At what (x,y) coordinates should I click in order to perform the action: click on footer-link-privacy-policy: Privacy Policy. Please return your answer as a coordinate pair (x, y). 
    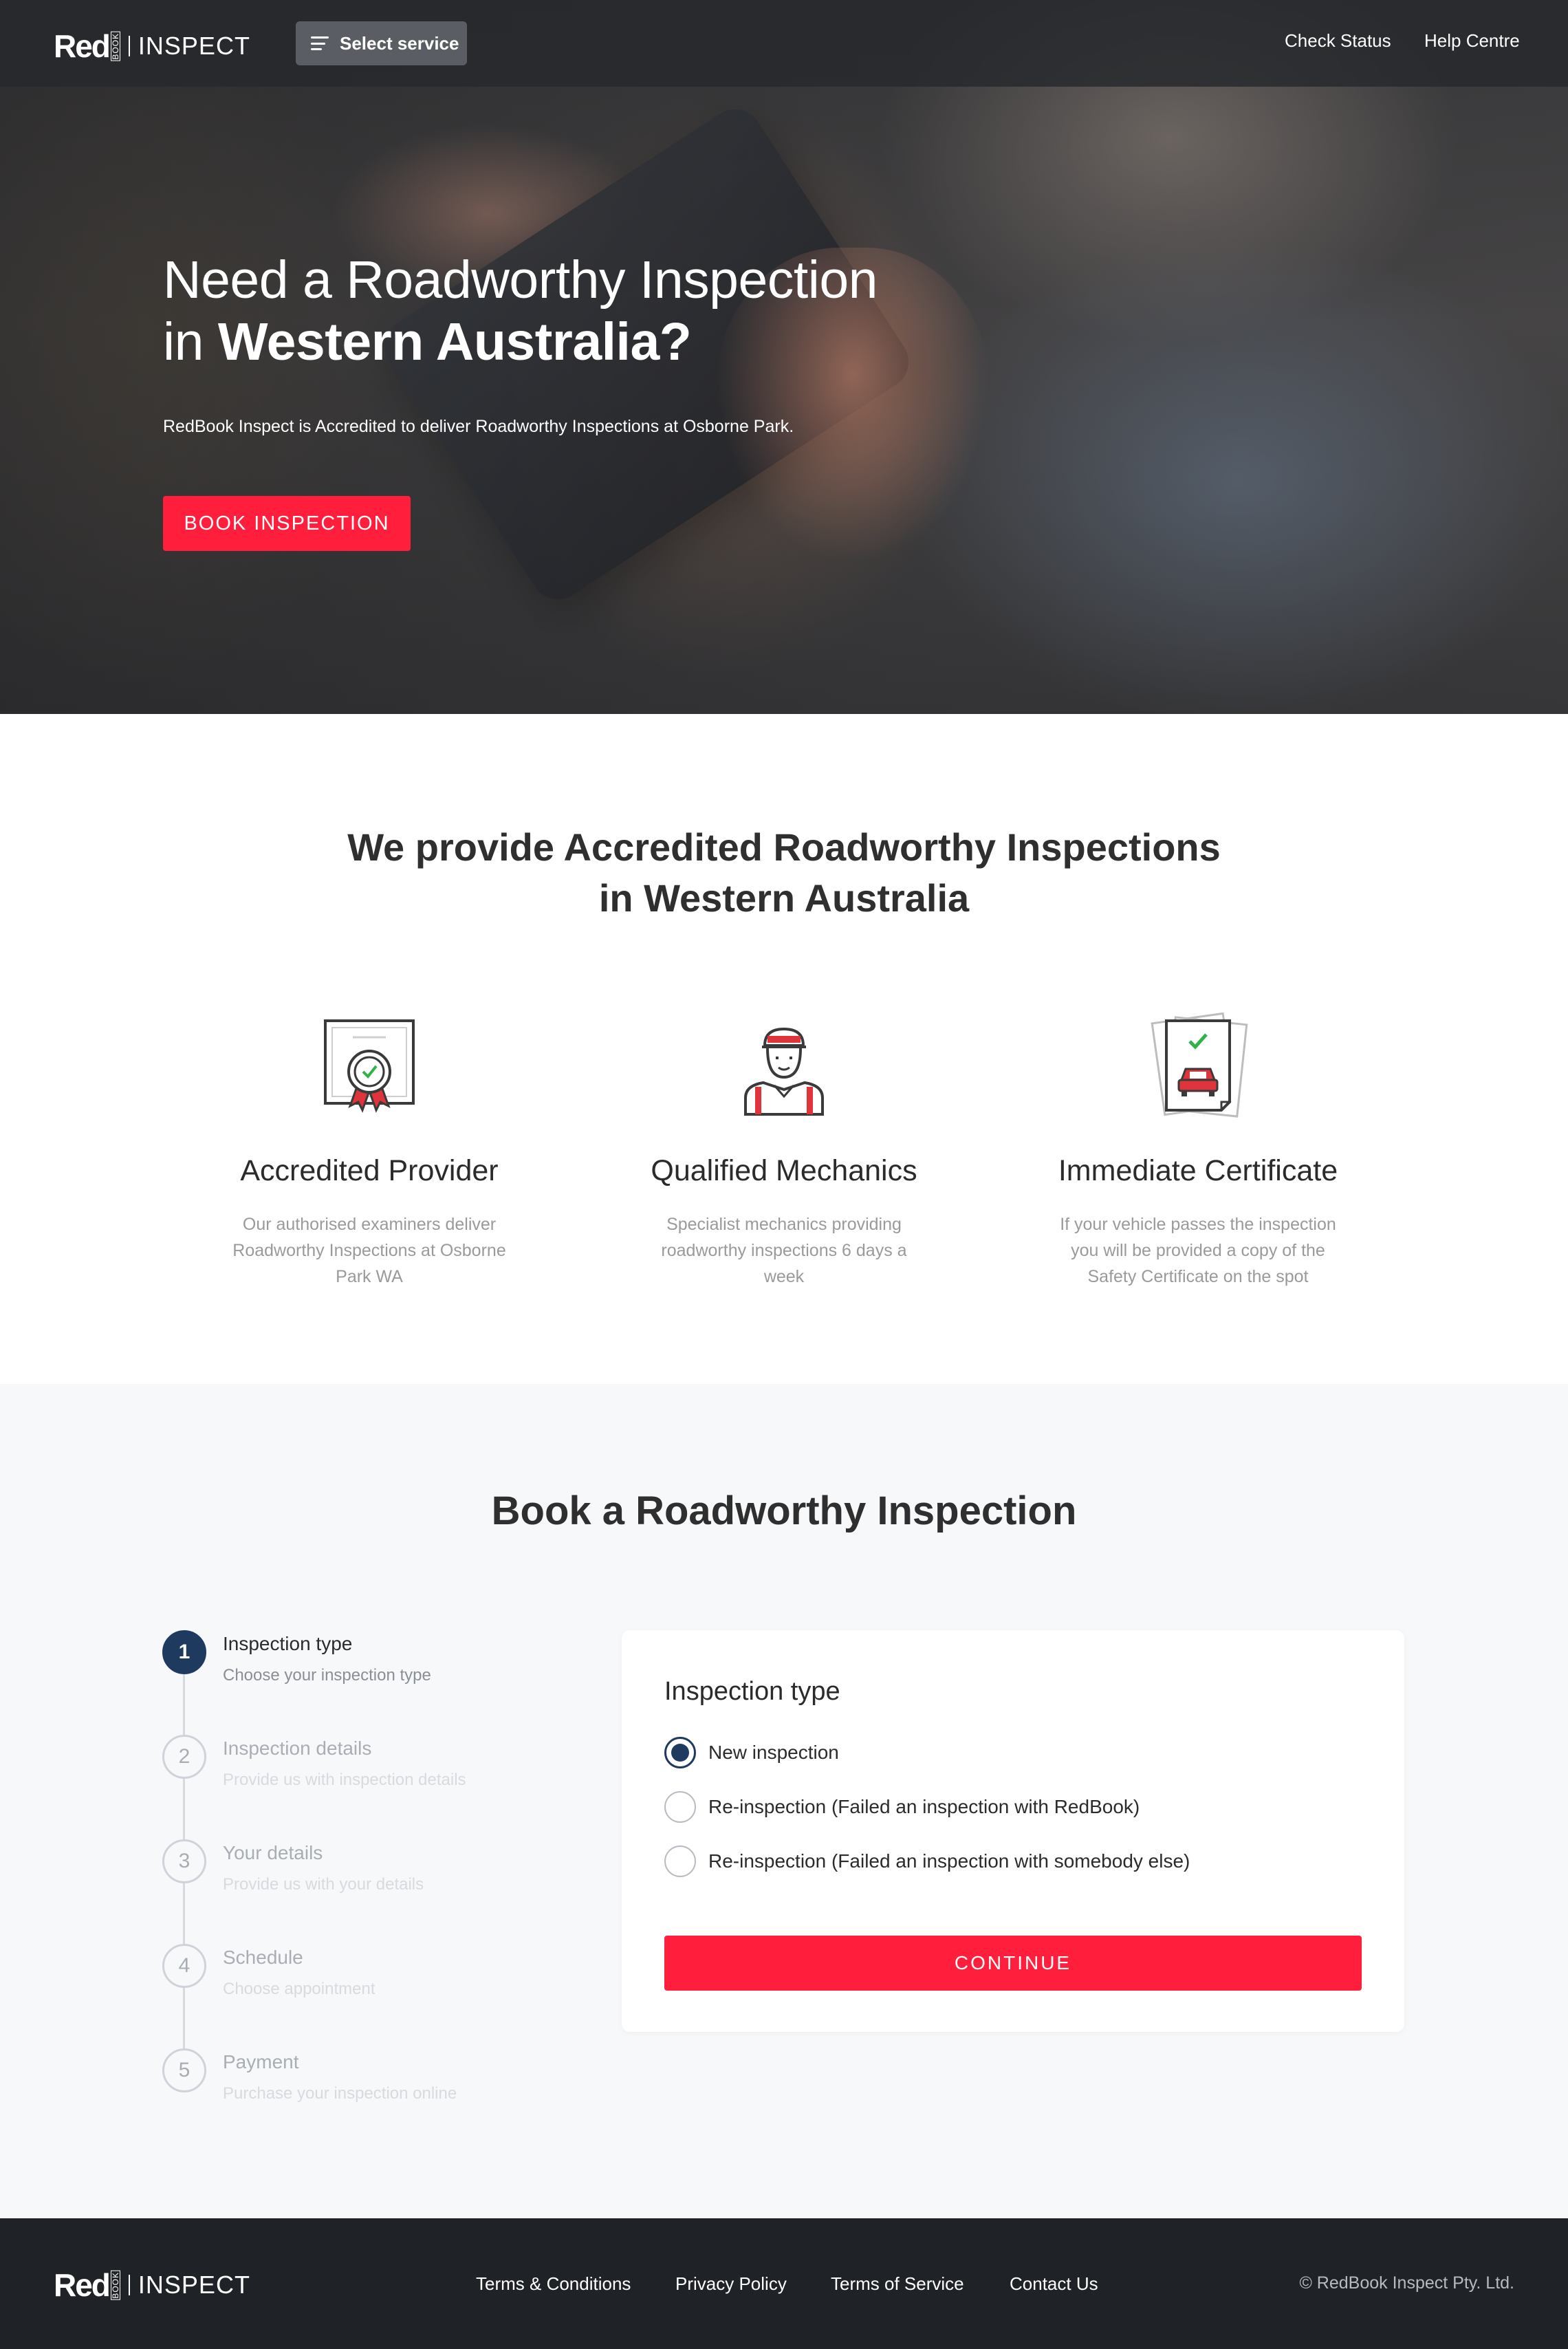
    Looking at the image, I should click on (731, 2284).